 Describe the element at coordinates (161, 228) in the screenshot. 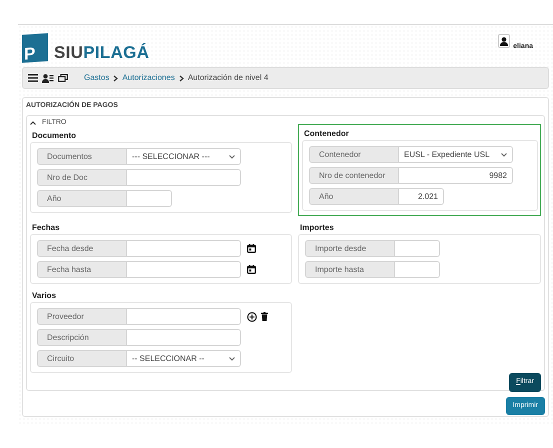

I see `group-legend: Fechas` at that location.